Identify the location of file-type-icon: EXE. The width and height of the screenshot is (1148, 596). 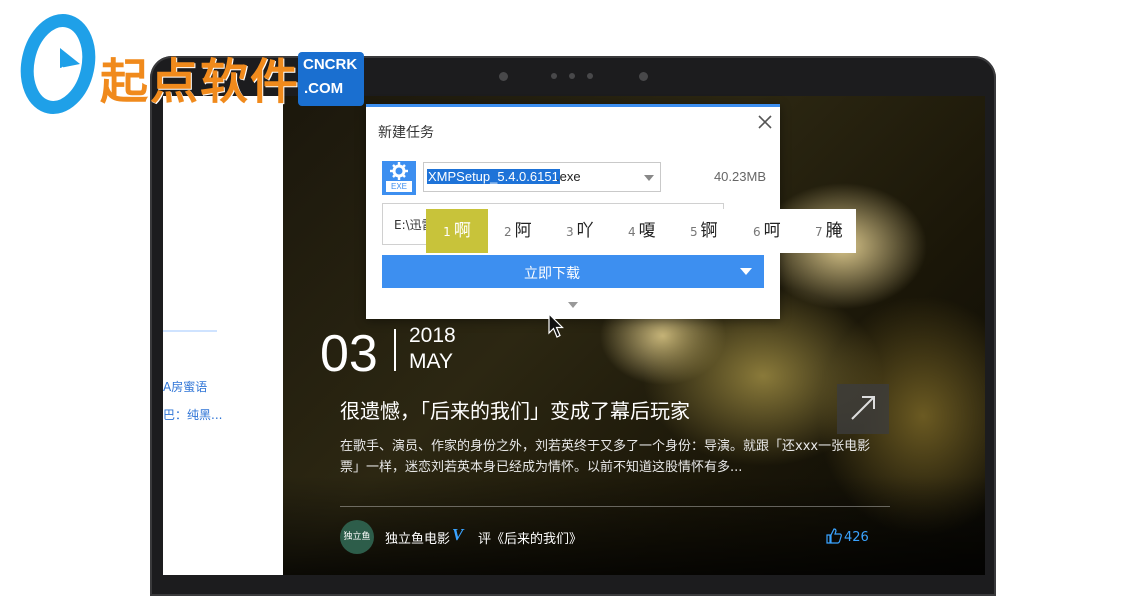
(399, 178).